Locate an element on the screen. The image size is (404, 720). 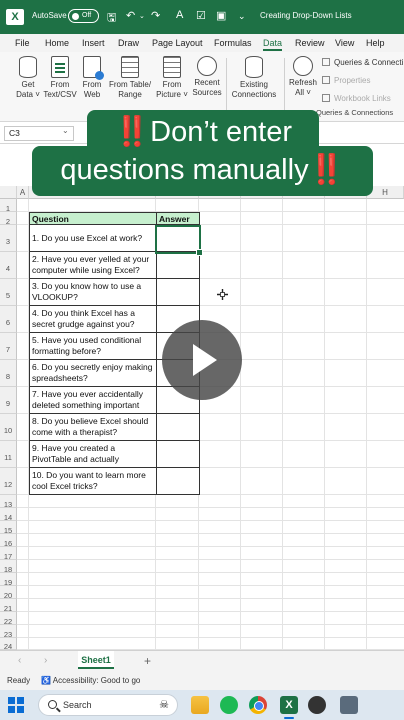
app-icon is located at coordinates (349, 705).